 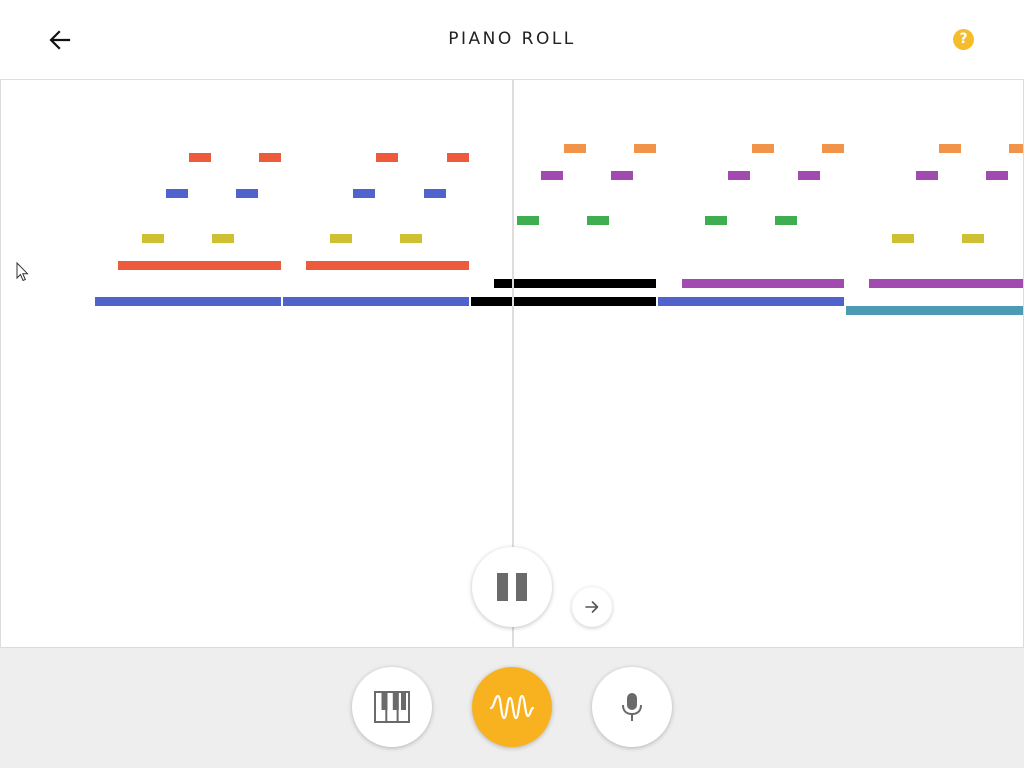 I want to click on wave-mode-button, so click(x=512, y=707).